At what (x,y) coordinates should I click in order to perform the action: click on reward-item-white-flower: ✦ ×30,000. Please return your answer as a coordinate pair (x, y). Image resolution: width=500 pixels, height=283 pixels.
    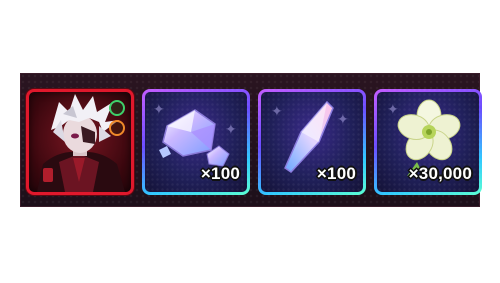
    Looking at the image, I should click on (428, 142).